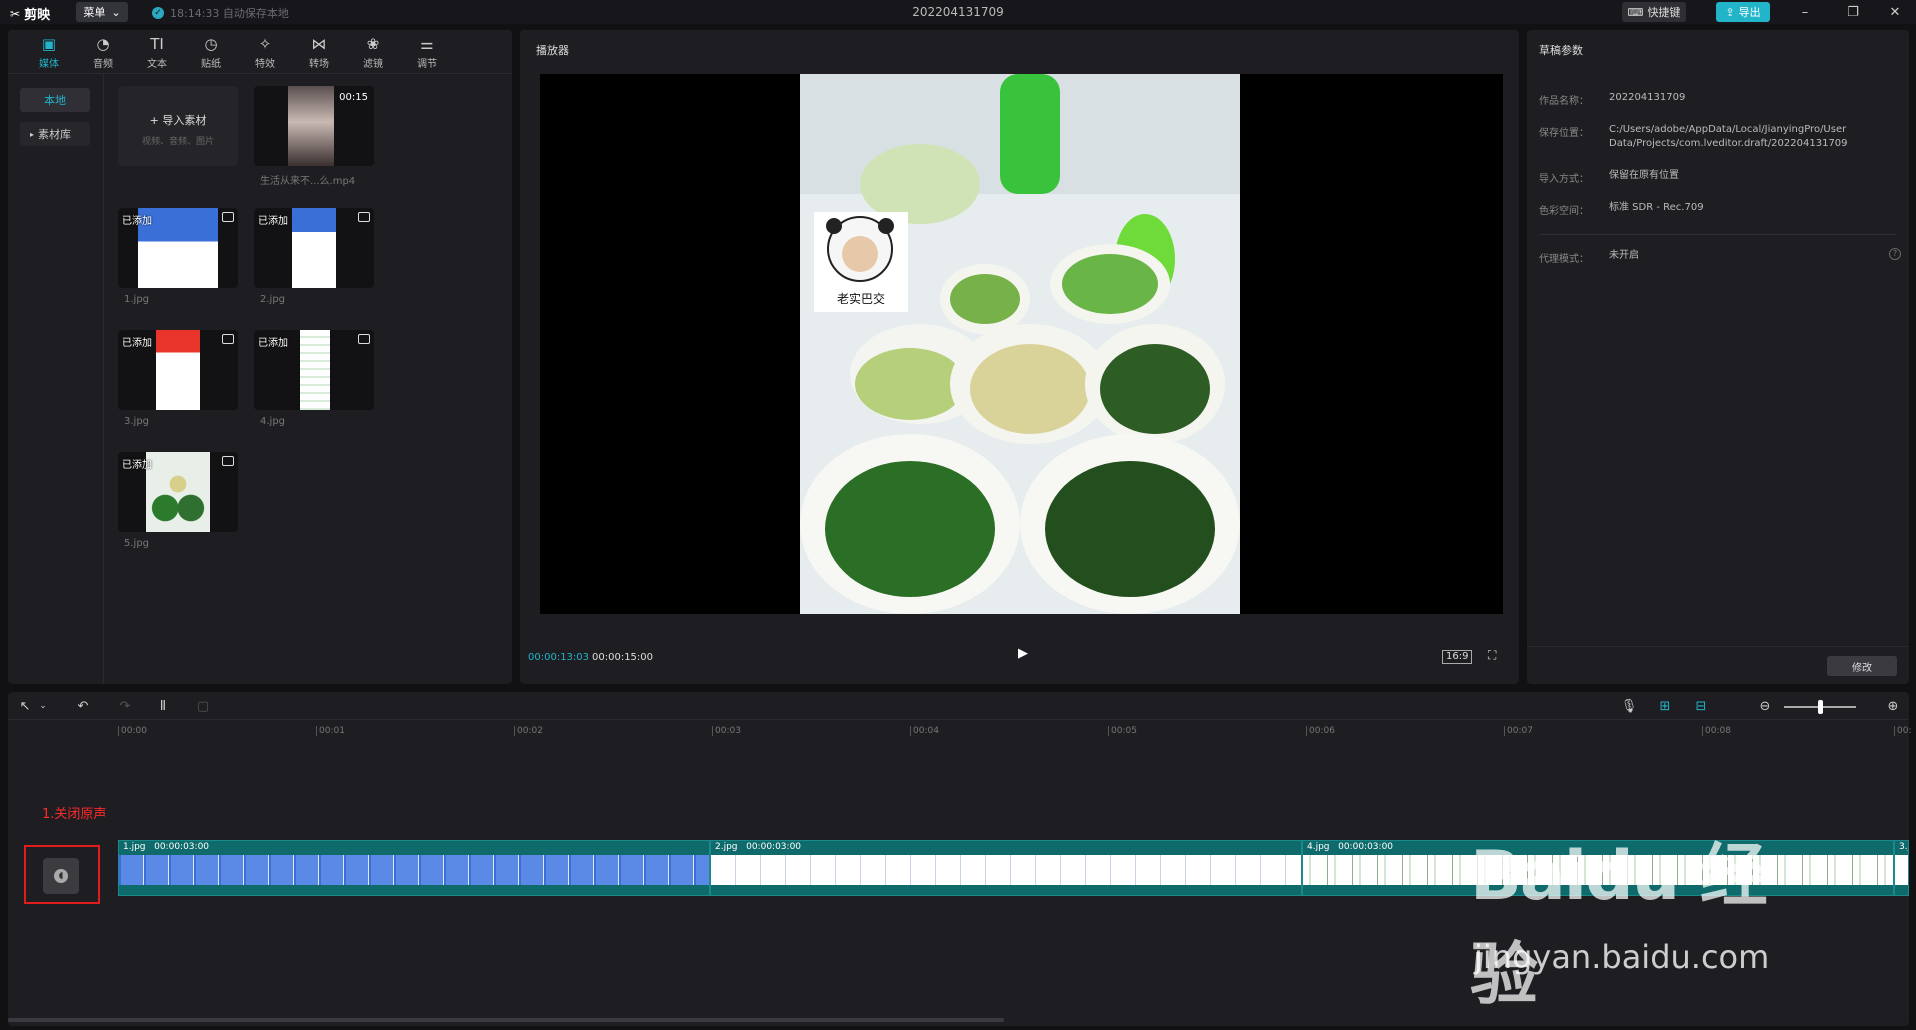  Describe the element at coordinates (1654, 12) in the screenshot. I see `shortcut-button: ⌨ 快捷键` at that location.